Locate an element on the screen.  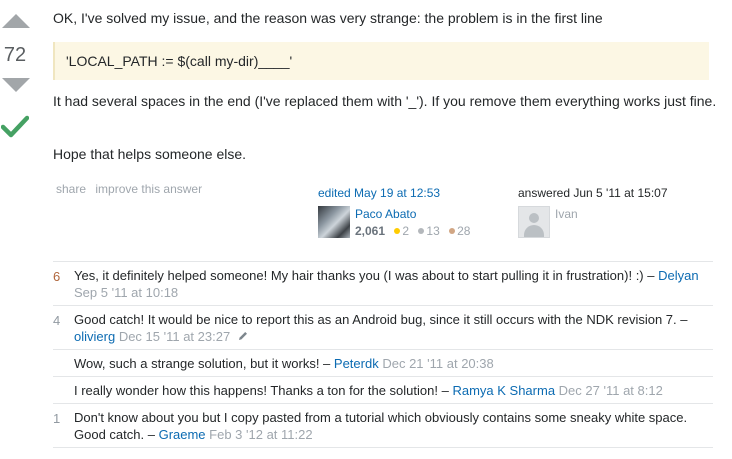
bronze-badge-icon is located at coordinates (452, 231).